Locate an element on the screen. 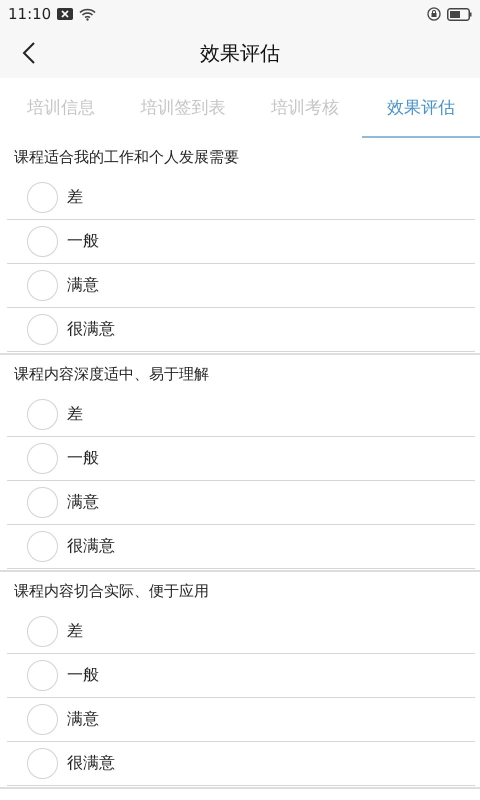 The height and width of the screenshot is (800, 480). question-text: 课程适合我的工作和个人发展需要 is located at coordinates (126, 157).